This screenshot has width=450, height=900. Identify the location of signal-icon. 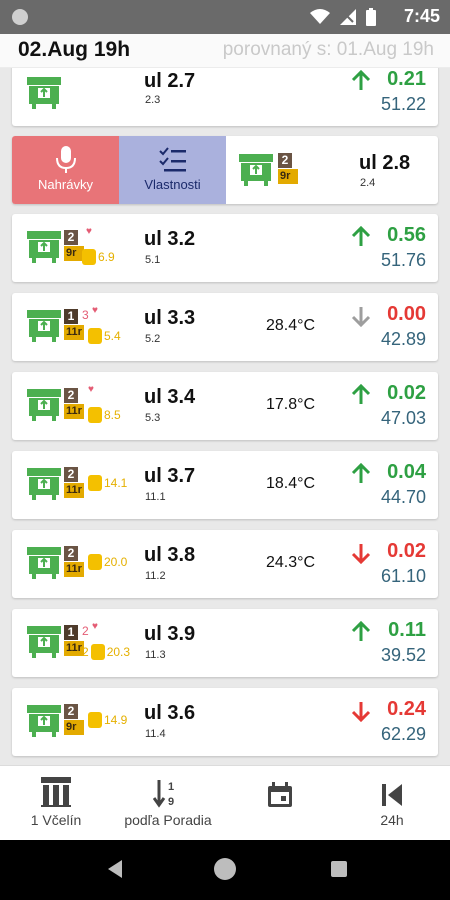
(348, 17).